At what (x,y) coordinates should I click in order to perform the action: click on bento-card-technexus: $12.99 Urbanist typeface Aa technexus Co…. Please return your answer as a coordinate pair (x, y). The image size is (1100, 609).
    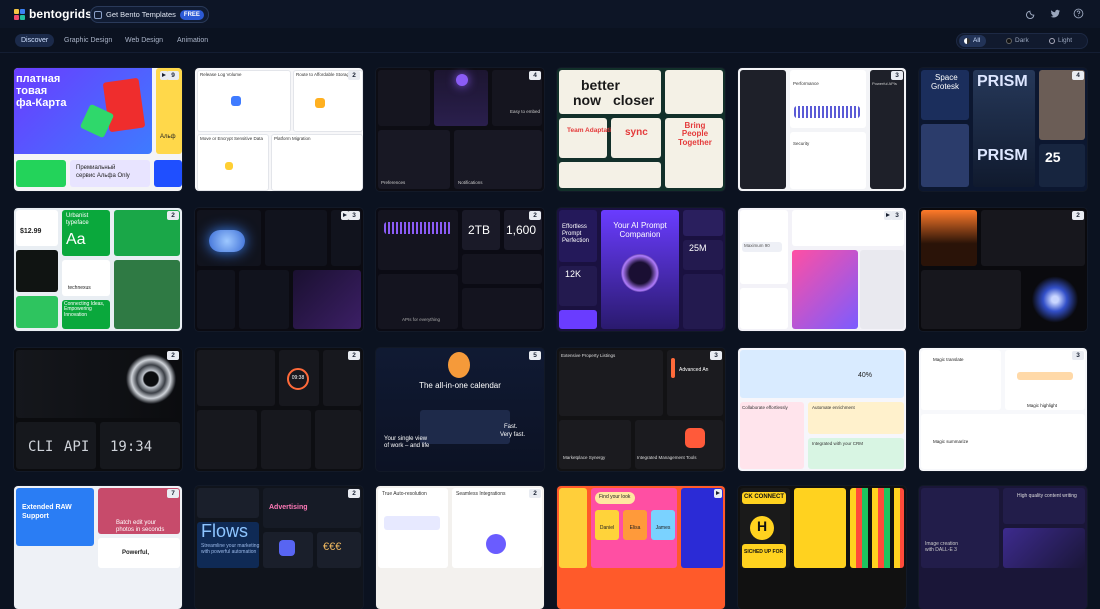
    Looking at the image, I should click on (98, 269).